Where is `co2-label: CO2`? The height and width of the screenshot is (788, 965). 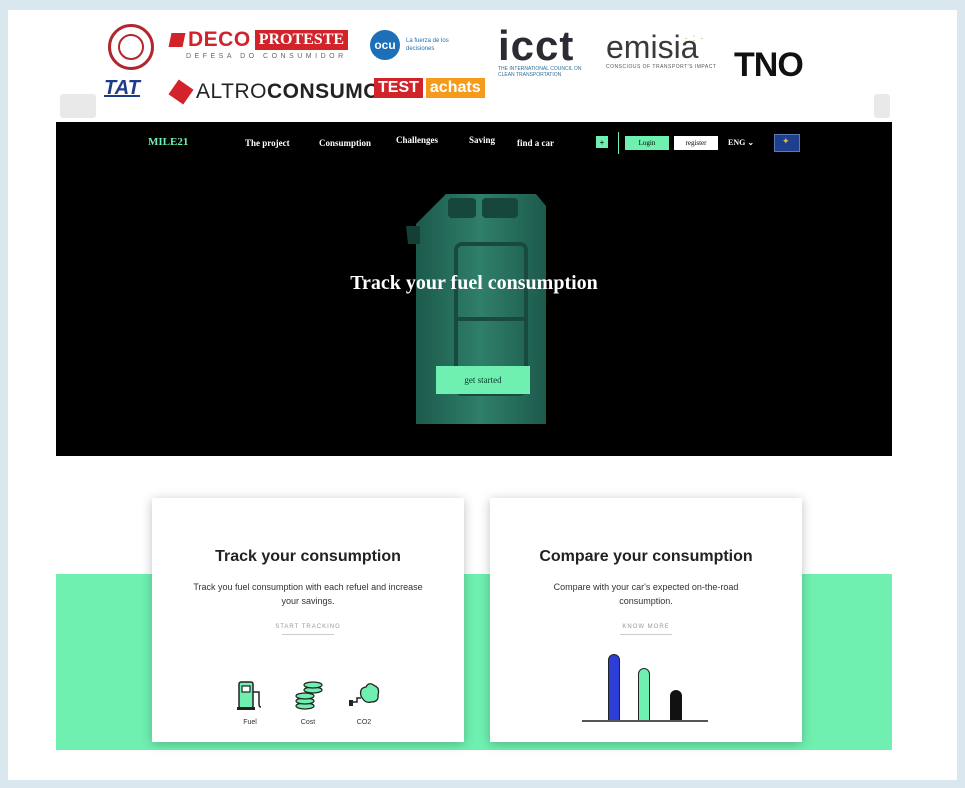
co2-label: CO2 is located at coordinates (364, 722).